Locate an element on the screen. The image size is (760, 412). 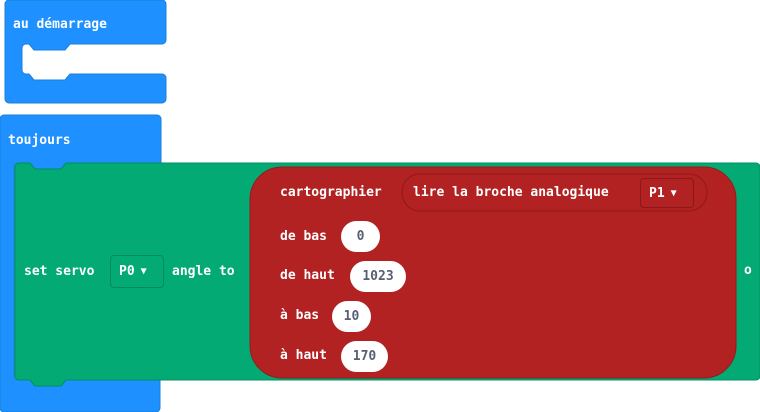
from-high-label: de haut is located at coordinates (307, 275).